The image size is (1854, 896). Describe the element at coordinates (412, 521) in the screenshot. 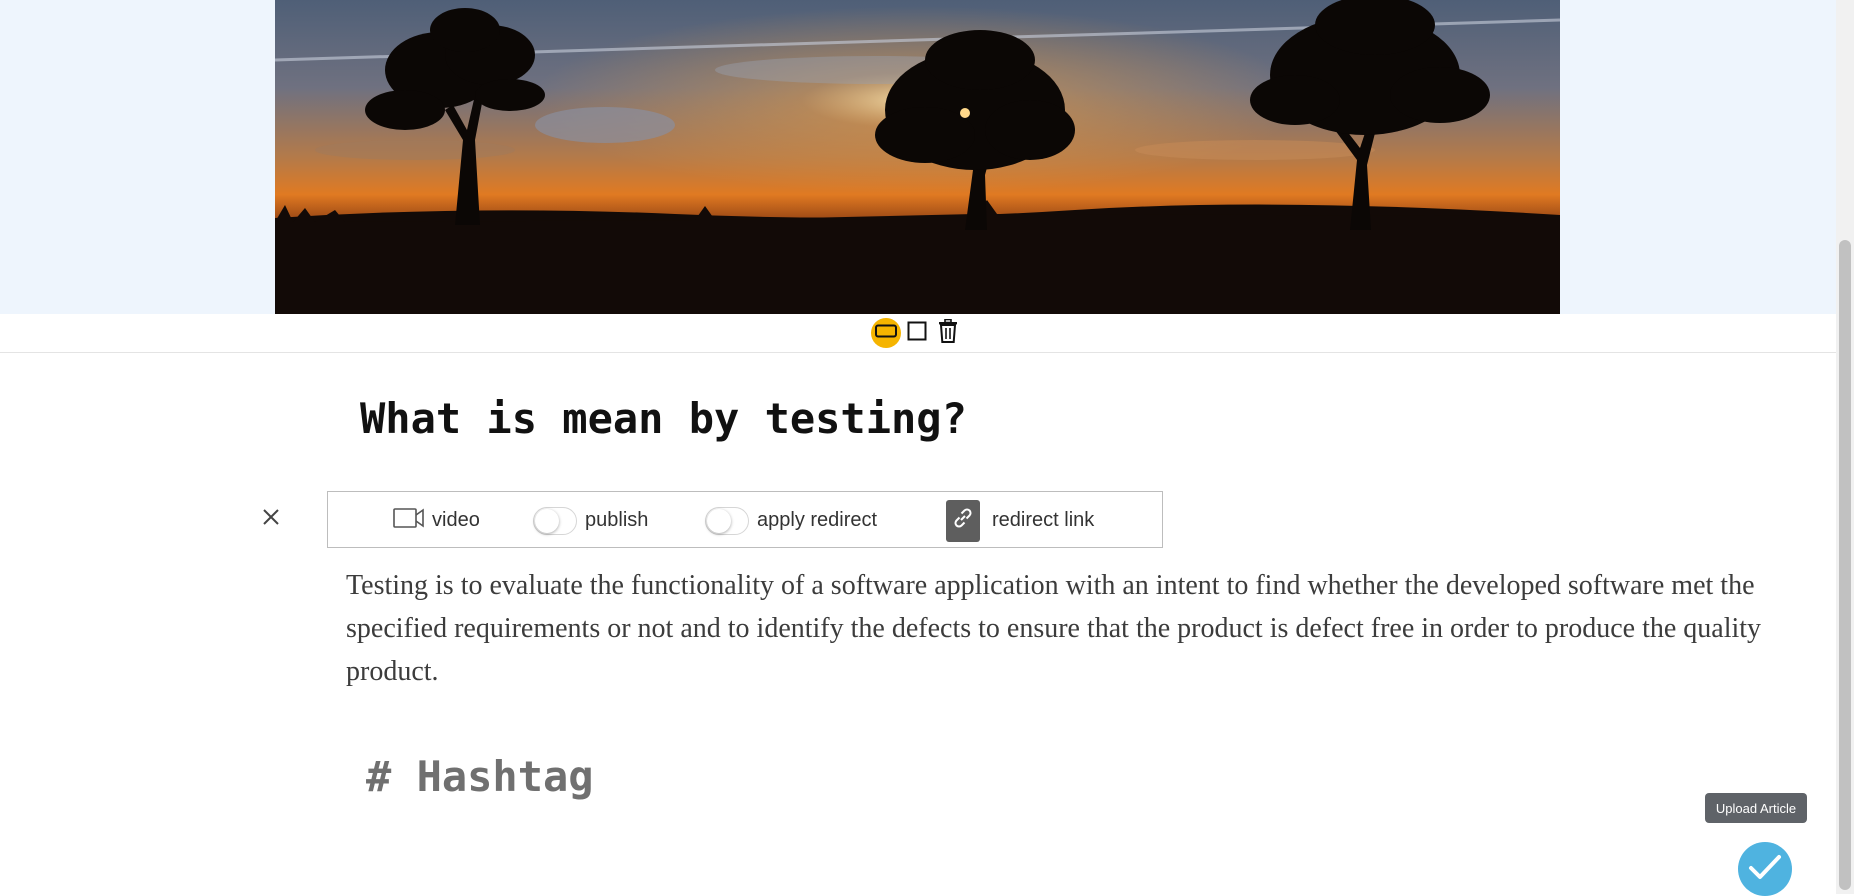

I see `video-camera-icon` at that location.